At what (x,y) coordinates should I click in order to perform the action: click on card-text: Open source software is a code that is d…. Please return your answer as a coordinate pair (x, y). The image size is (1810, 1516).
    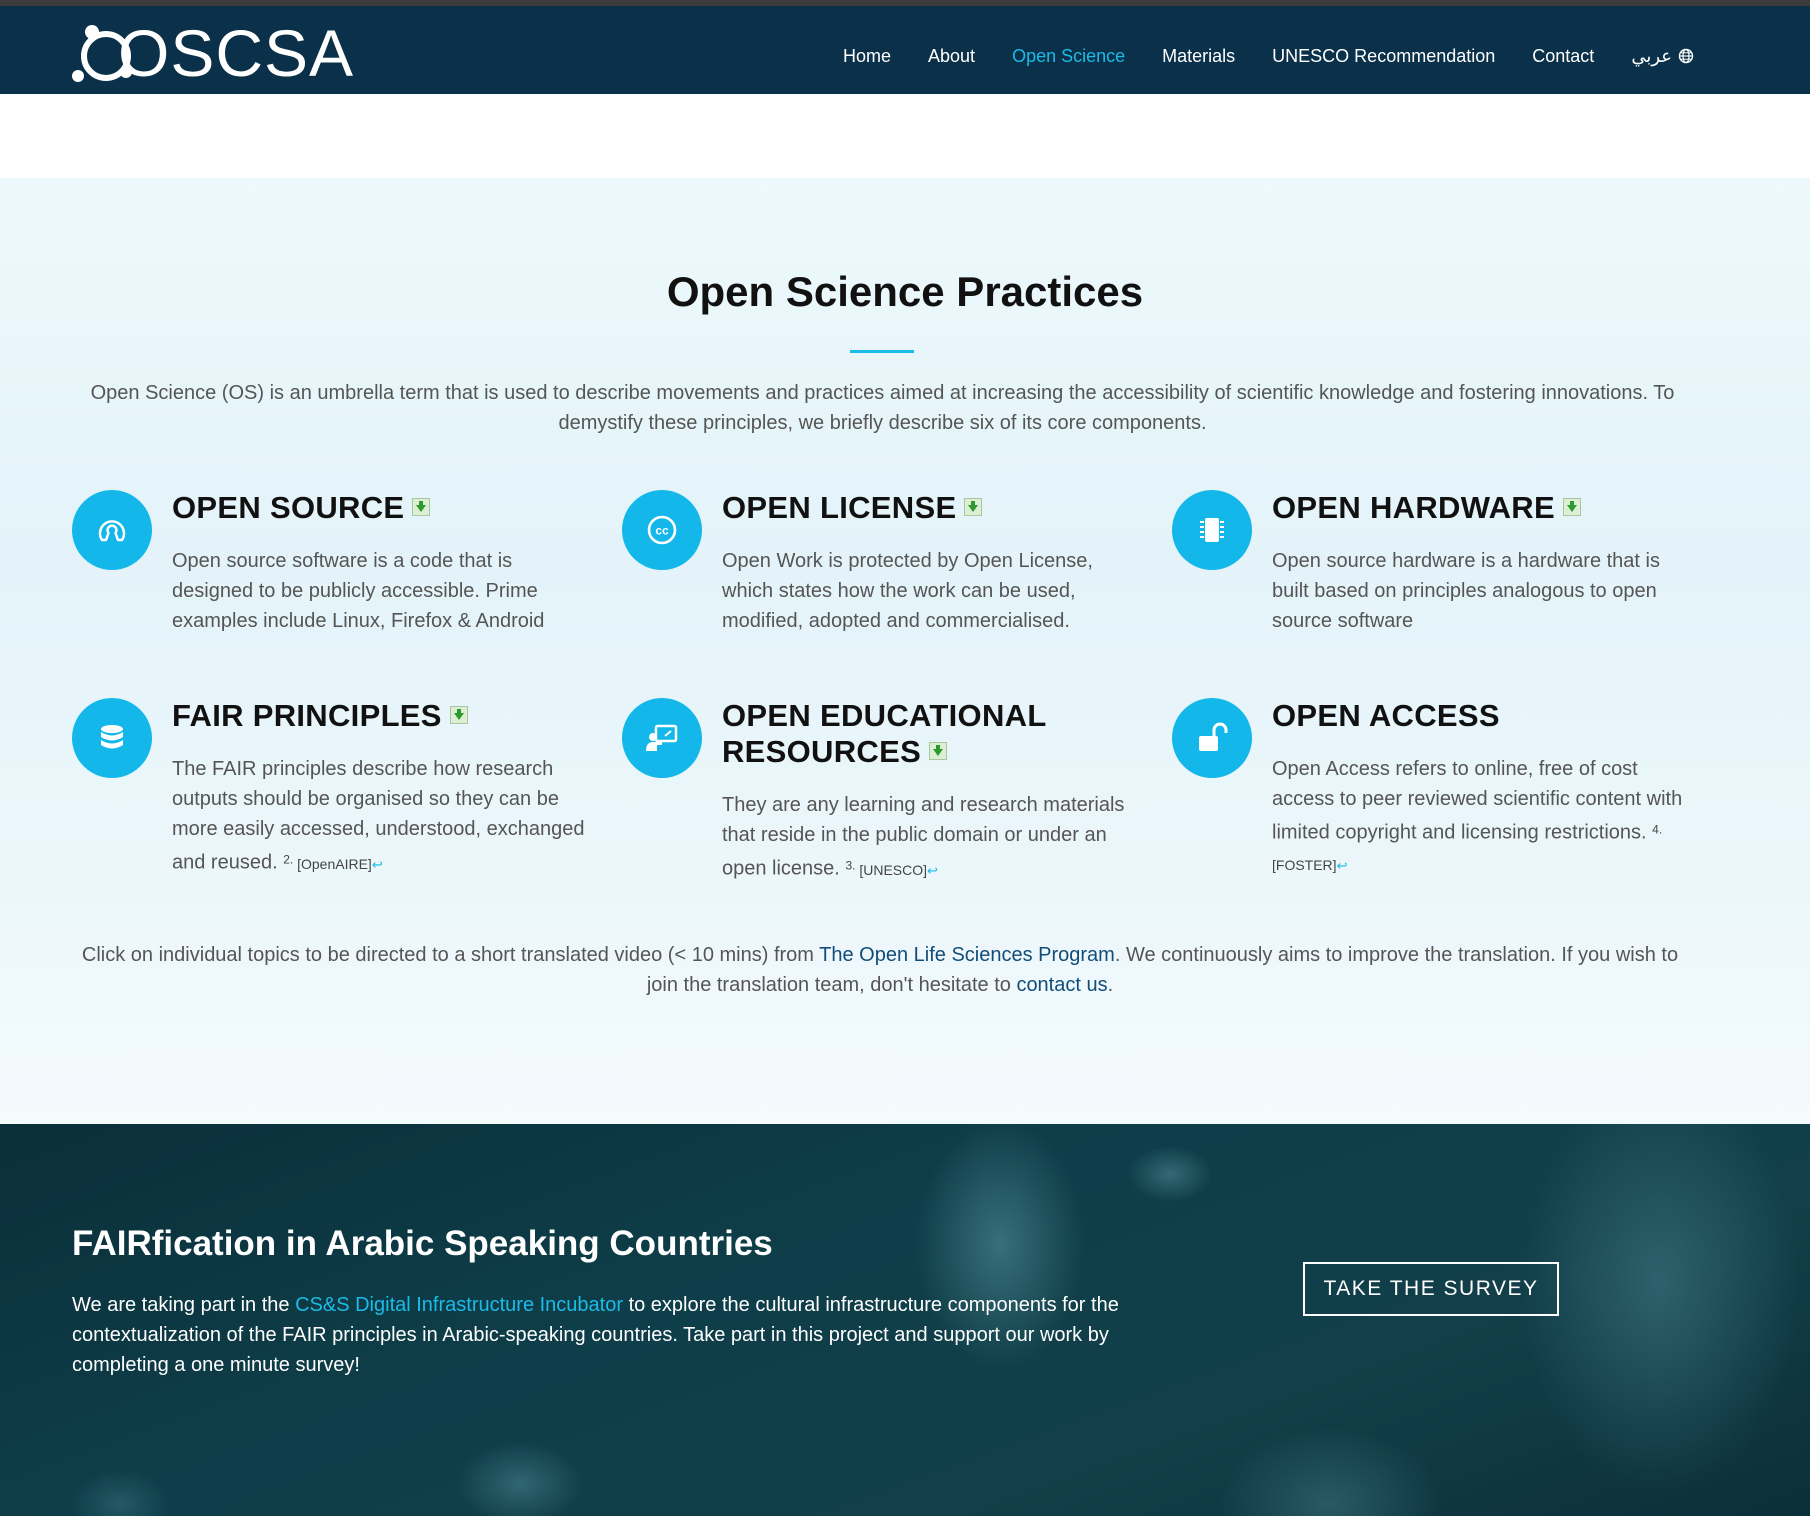
    Looking at the image, I should click on (358, 591).